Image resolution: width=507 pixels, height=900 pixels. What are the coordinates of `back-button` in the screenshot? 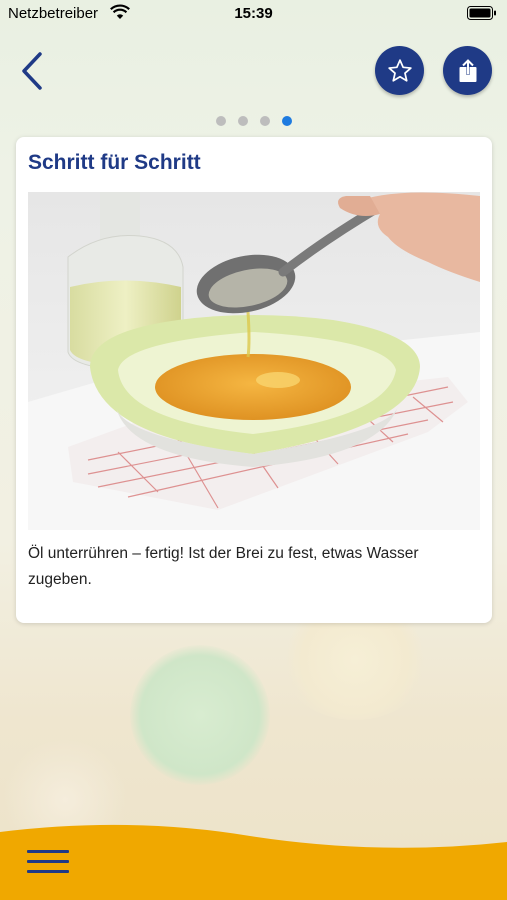 It's located at (33, 71).